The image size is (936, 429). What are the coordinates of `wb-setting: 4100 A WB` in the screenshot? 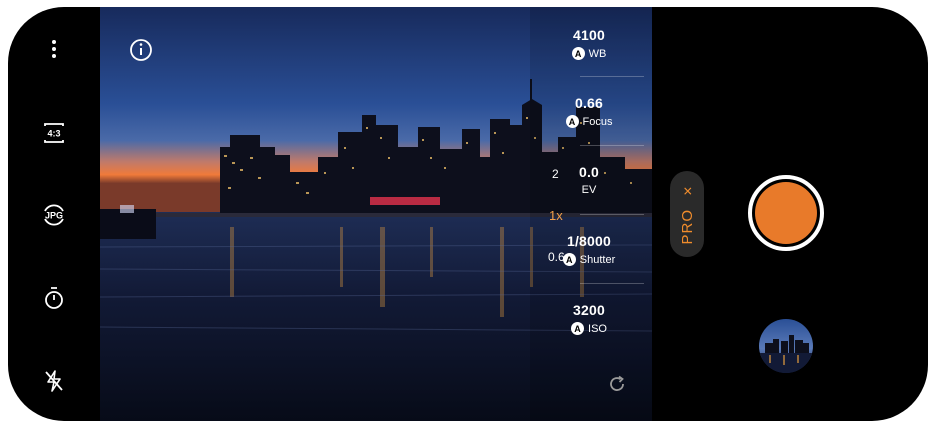 It's located at (589, 43).